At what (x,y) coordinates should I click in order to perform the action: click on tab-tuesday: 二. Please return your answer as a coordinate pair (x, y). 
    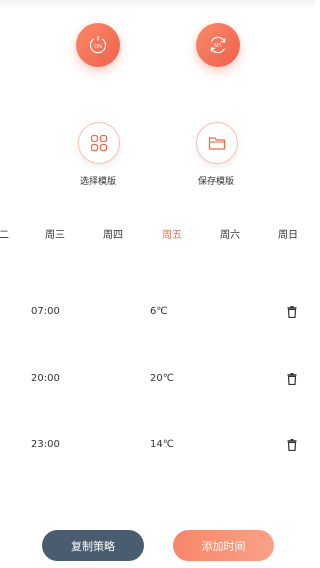
    Looking at the image, I should click on (4, 233).